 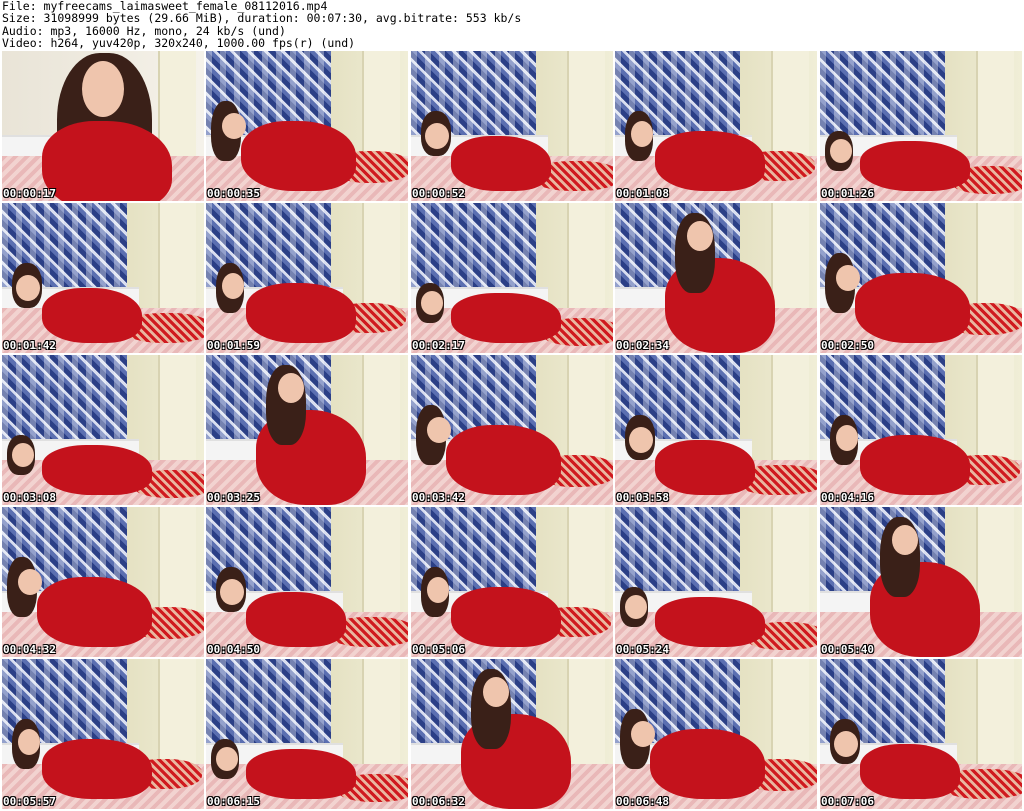 What do you see at coordinates (847, 193) in the screenshot?
I see `thumbnail-timestamp: 00:01:26` at bounding box center [847, 193].